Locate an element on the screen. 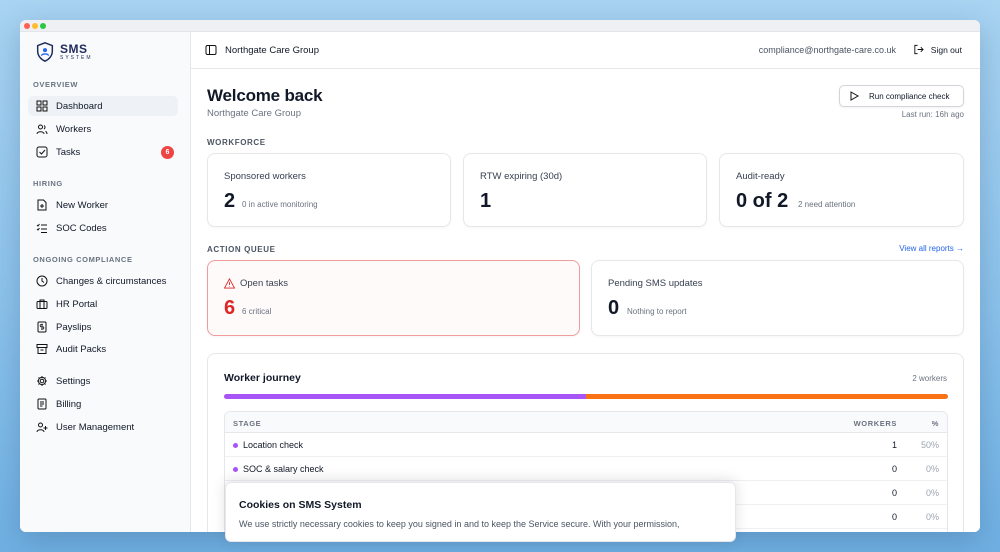  section-label-ongoing-compliance: ONGOING COMPLIANCE is located at coordinates (83, 259).